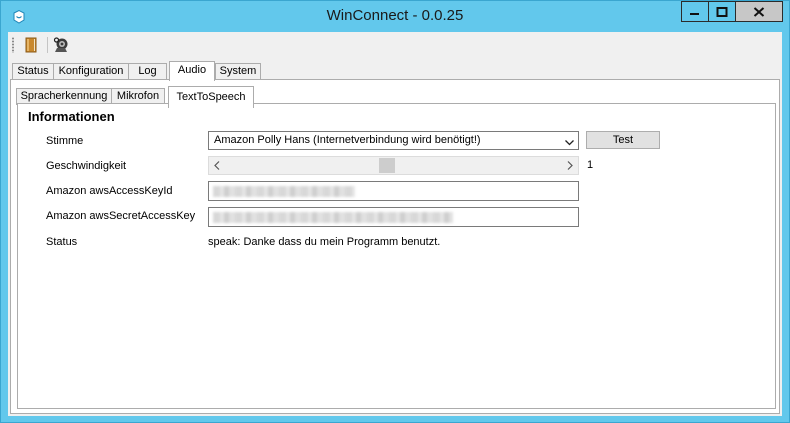 The height and width of the screenshot is (423, 790). What do you see at coordinates (91, 71) in the screenshot?
I see `tab-konfiguration: Konfiguration` at bounding box center [91, 71].